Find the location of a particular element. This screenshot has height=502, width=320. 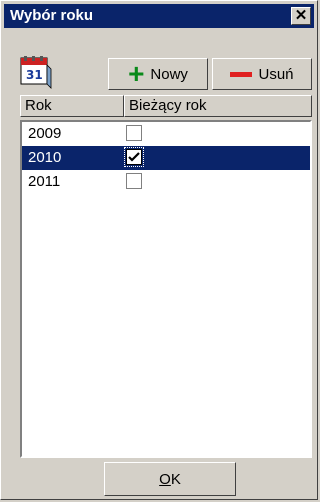

ok-button-label: OK is located at coordinates (170, 479).